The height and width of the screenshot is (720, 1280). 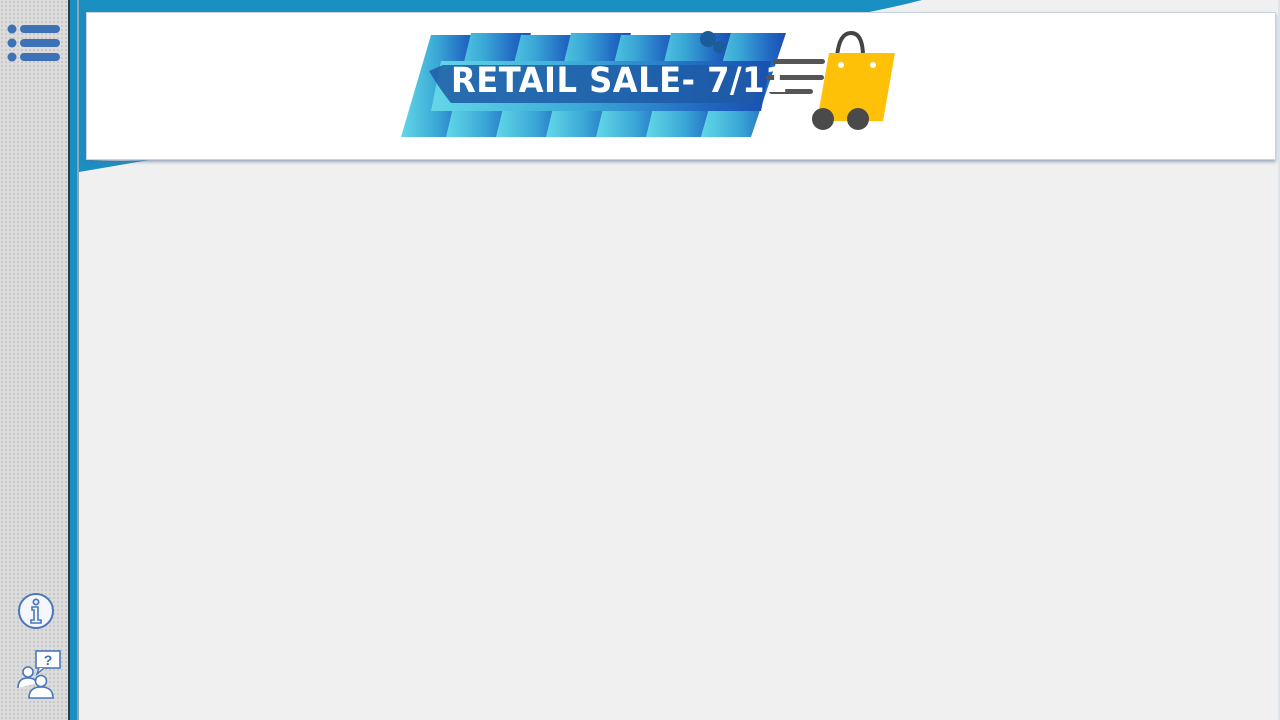 I want to click on menu-button, so click(x=34, y=44).